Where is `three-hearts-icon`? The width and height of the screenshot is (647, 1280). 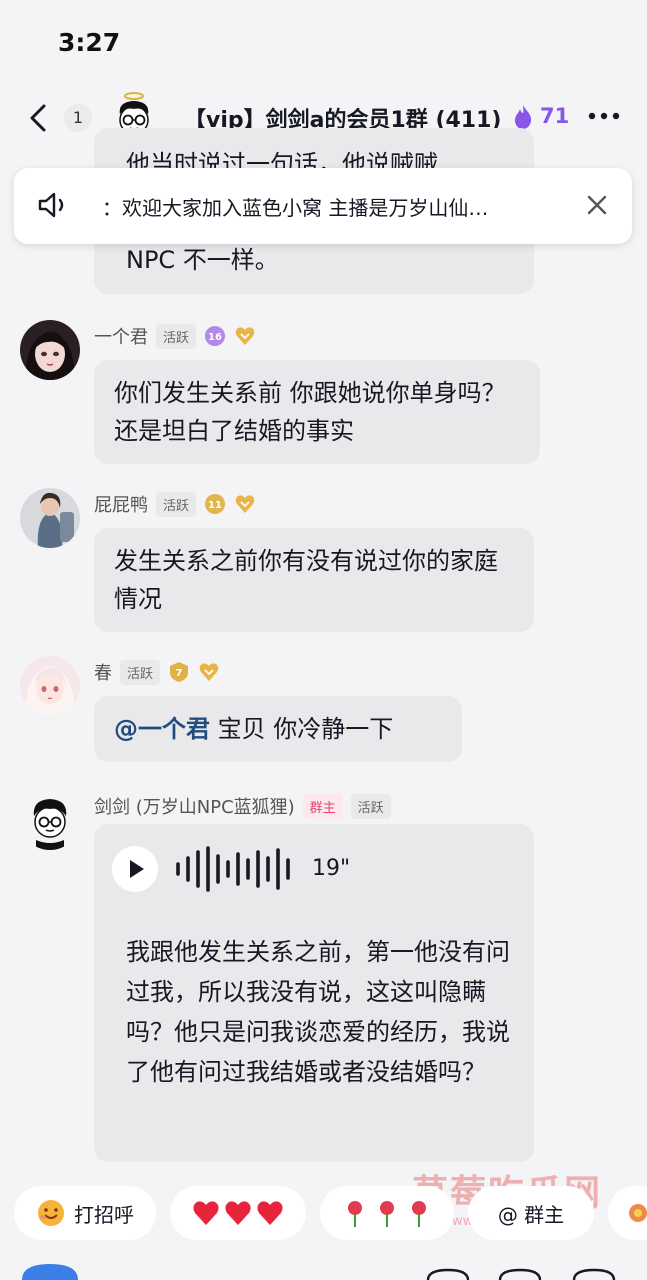
three-hearts-icon is located at coordinates (238, 1213).